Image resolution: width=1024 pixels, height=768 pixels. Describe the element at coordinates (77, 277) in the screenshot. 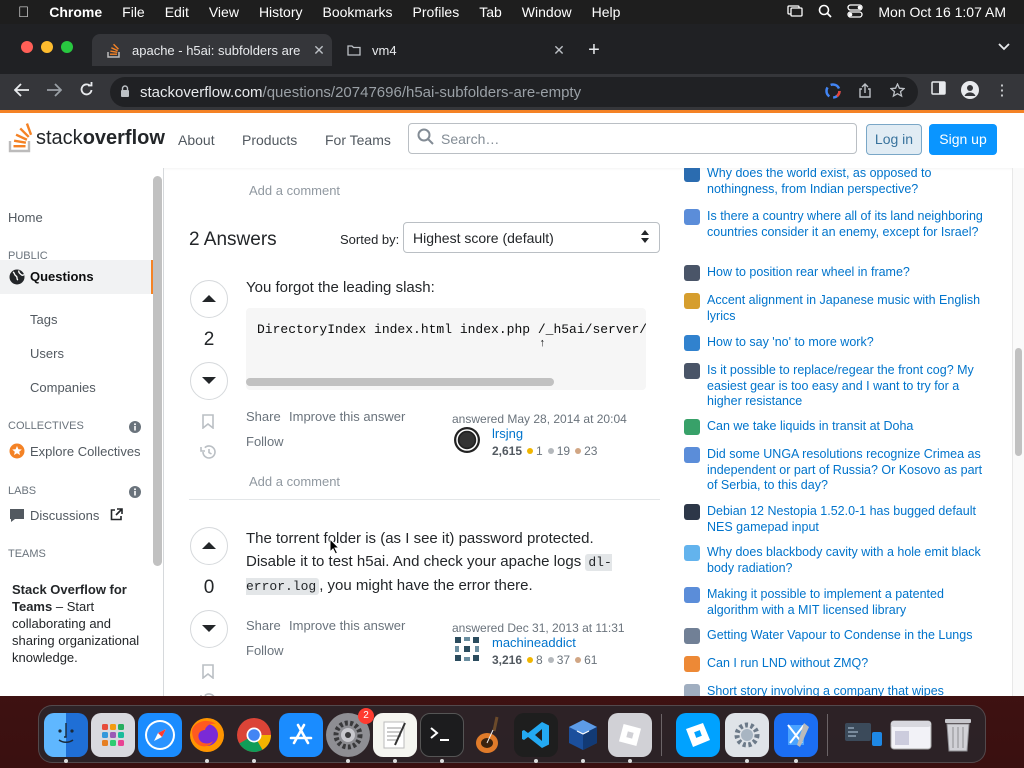

I see `sidebar-item-questions: Questions` at that location.